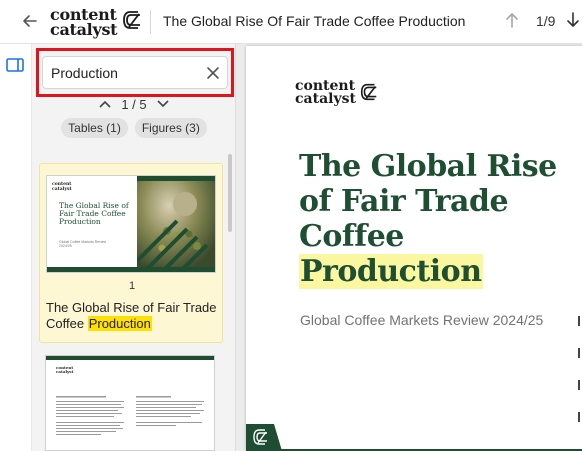 The height and width of the screenshot is (451, 582). What do you see at coordinates (119, 323) in the screenshot?
I see `snippet-match: Production` at bounding box center [119, 323].